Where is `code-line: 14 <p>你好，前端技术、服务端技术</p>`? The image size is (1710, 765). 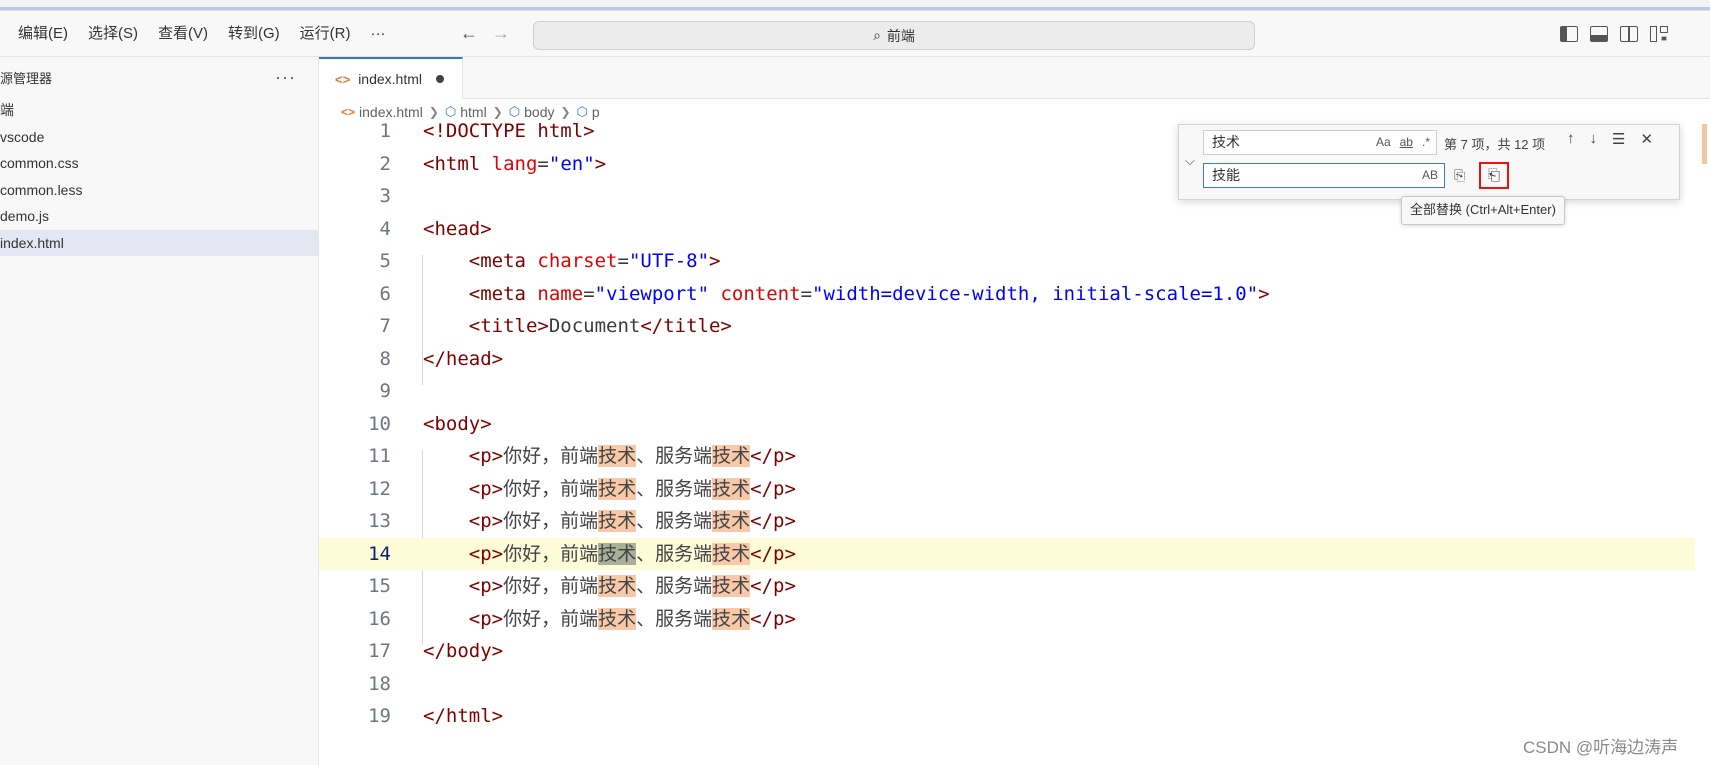 code-line: 14 <p>你好，前端技术、服务端技术</p> is located at coordinates (1007, 553).